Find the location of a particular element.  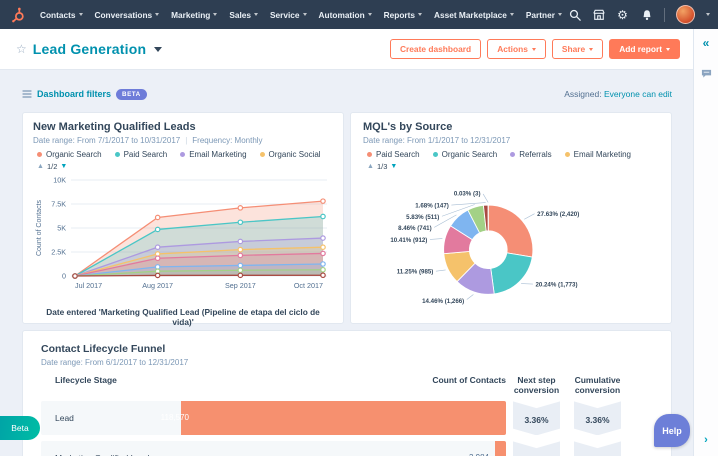

actions-label: Actions is located at coordinates (512, 49).